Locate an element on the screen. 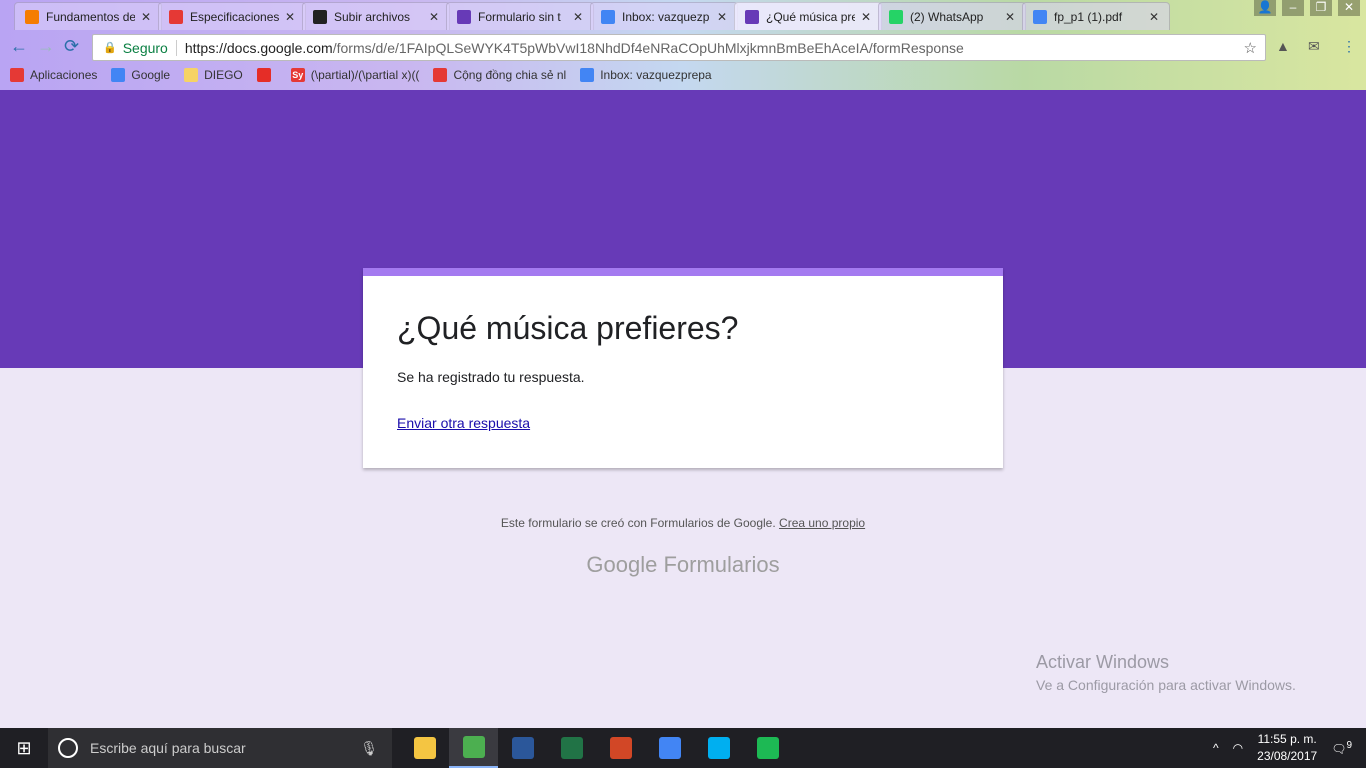 This screenshot has height=768, width=1366. tab: (2) WhatsApp ✕ is located at coordinates (952, 16).